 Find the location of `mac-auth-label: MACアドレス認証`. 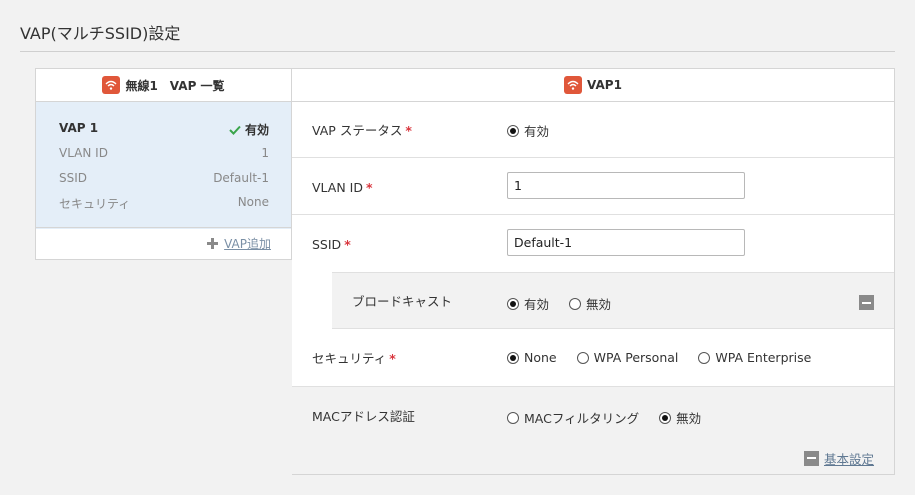

mac-auth-label: MACアドレス認証 is located at coordinates (363, 416).